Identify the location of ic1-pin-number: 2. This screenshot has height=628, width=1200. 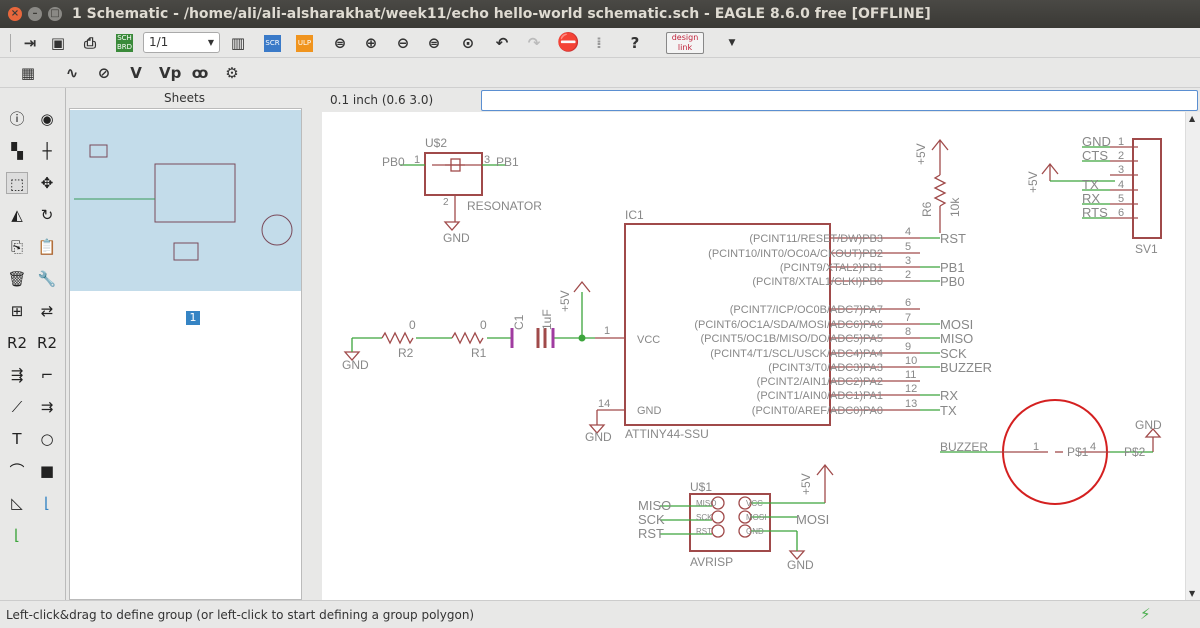
(908, 275).